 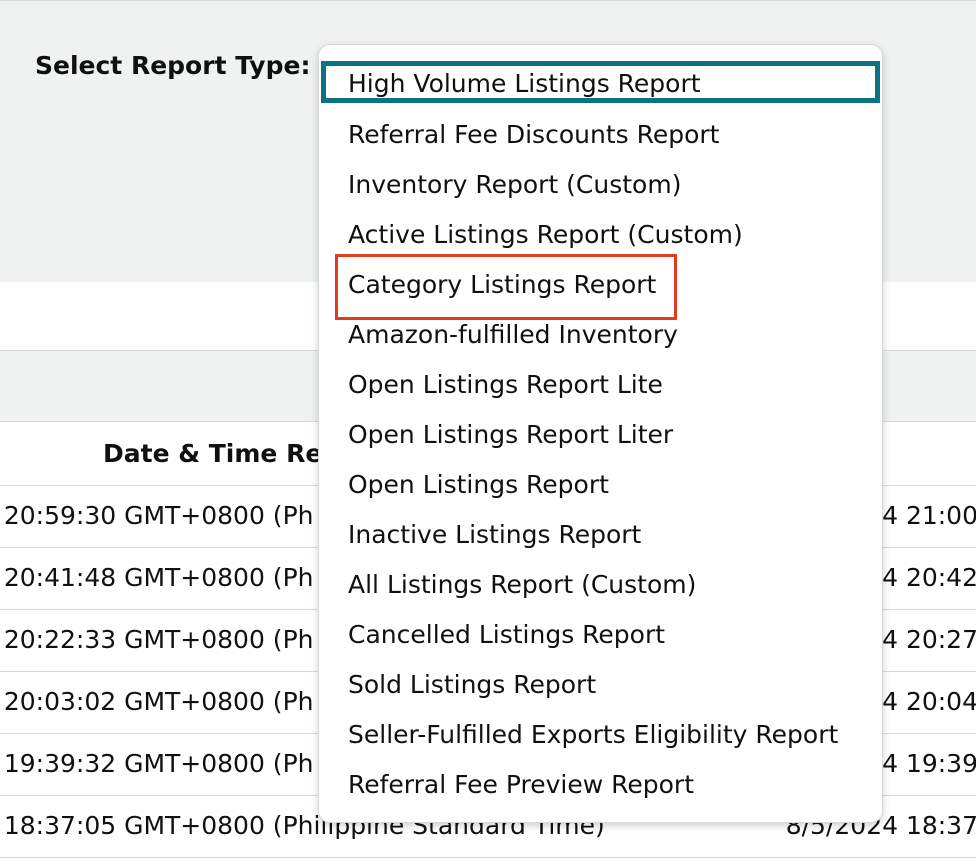 What do you see at coordinates (157, 763) in the screenshot?
I see `date-requested-cell: 4 19:39:32 GMT+0800 (Ph` at bounding box center [157, 763].